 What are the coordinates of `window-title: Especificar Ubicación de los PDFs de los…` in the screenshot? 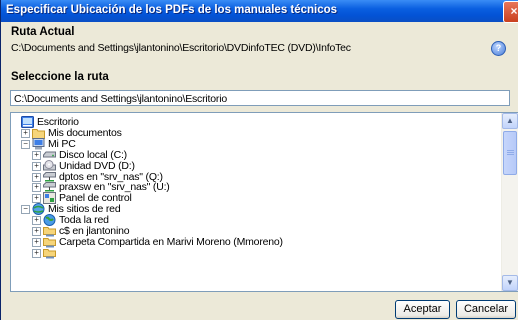 It's located at (172, 10).